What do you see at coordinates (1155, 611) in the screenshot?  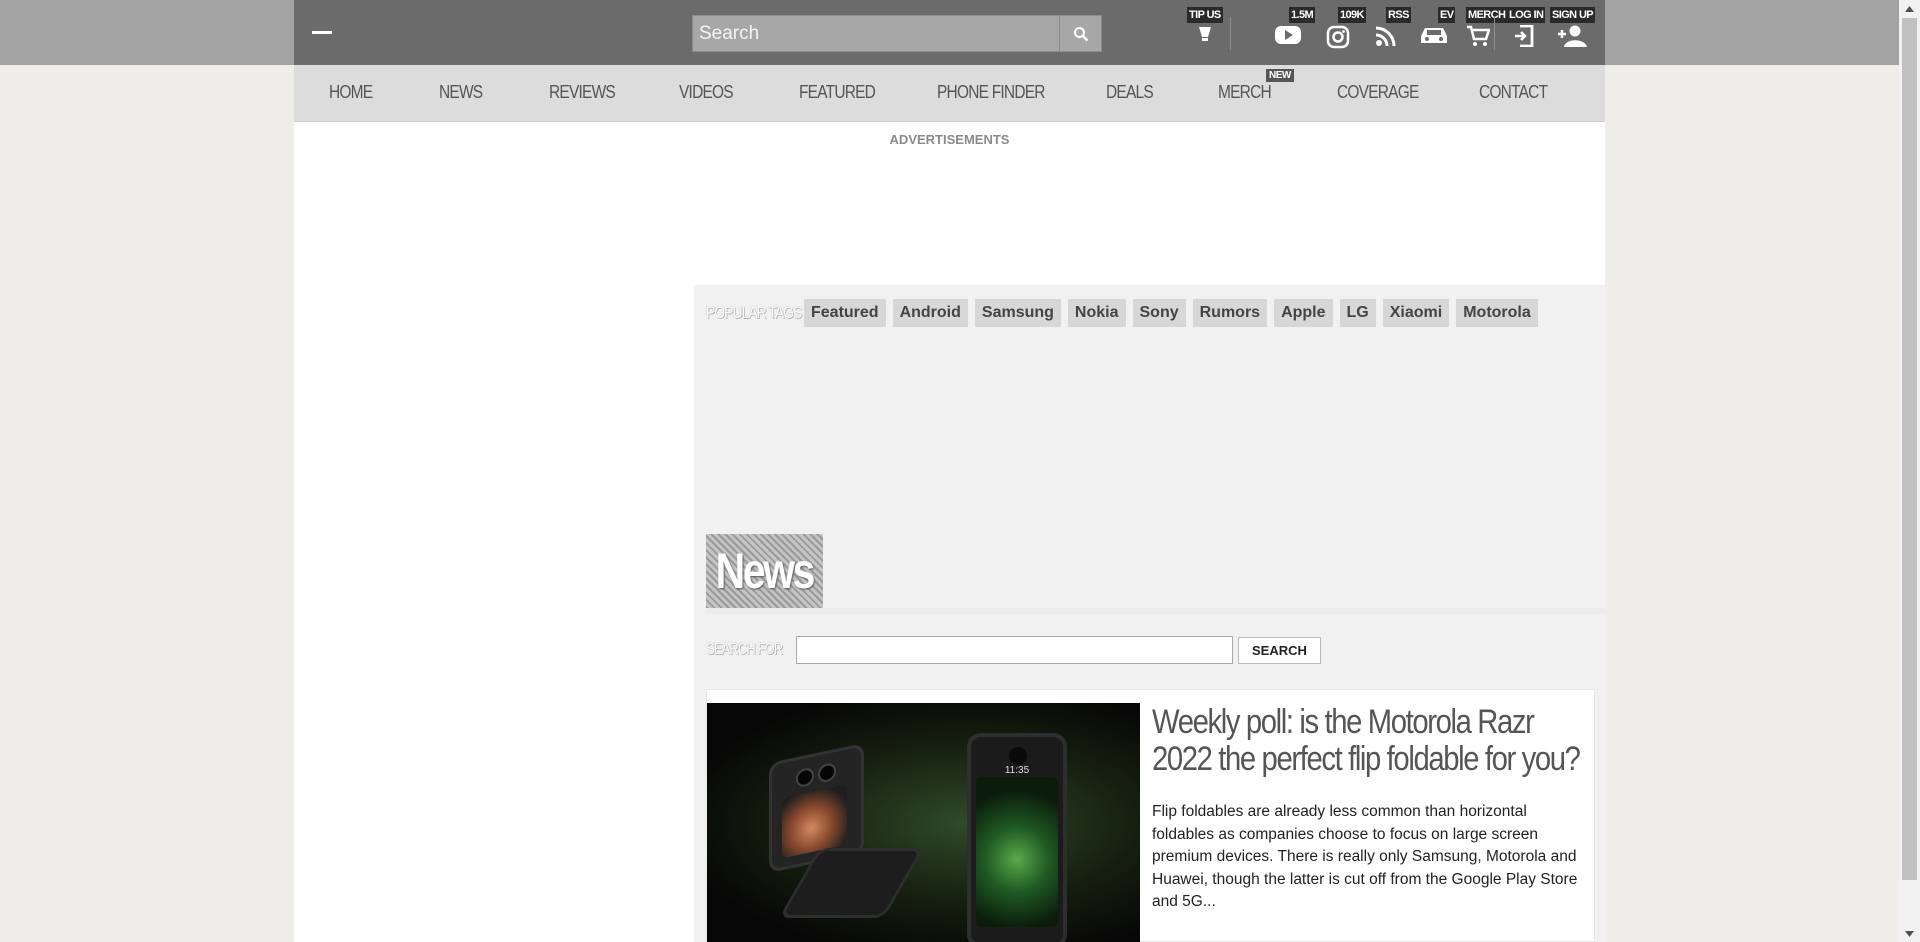 I see `section-divider` at bounding box center [1155, 611].